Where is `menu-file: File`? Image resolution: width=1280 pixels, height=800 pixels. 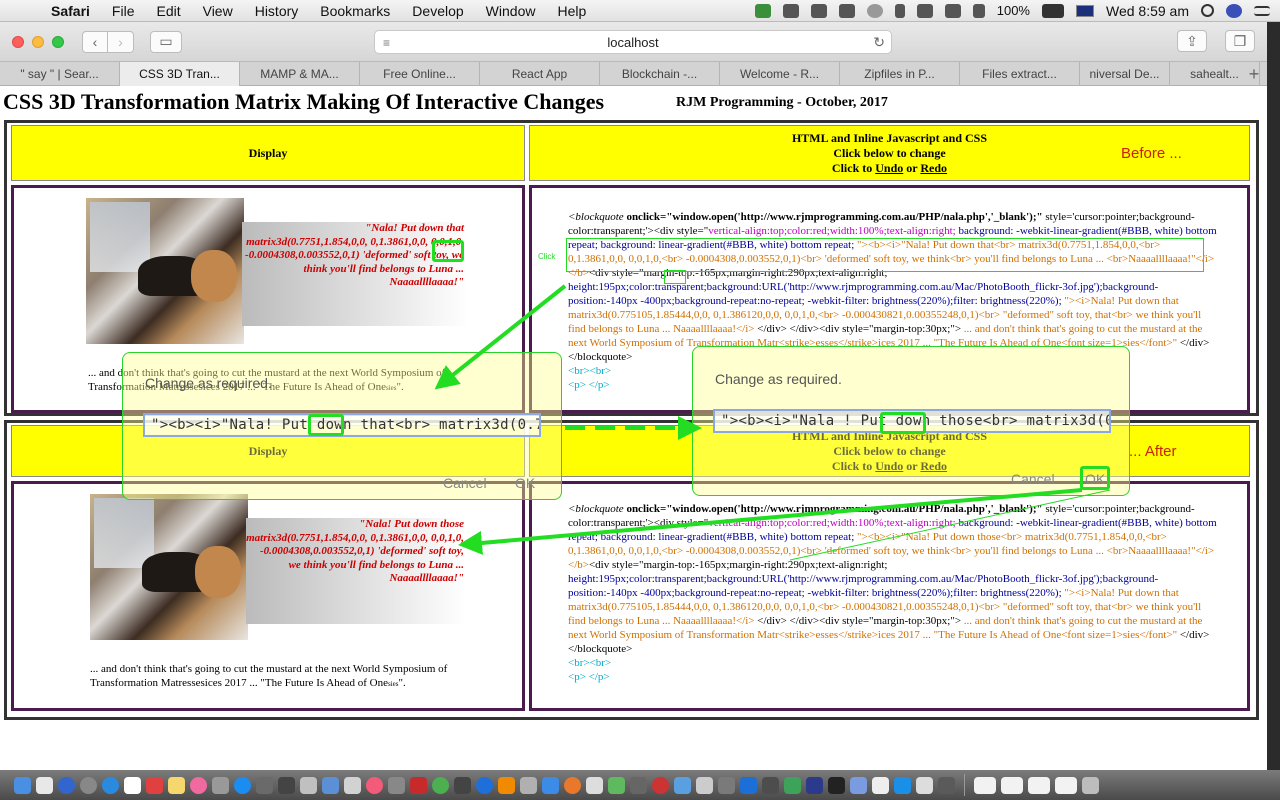 menu-file: File is located at coordinates (123, 11).